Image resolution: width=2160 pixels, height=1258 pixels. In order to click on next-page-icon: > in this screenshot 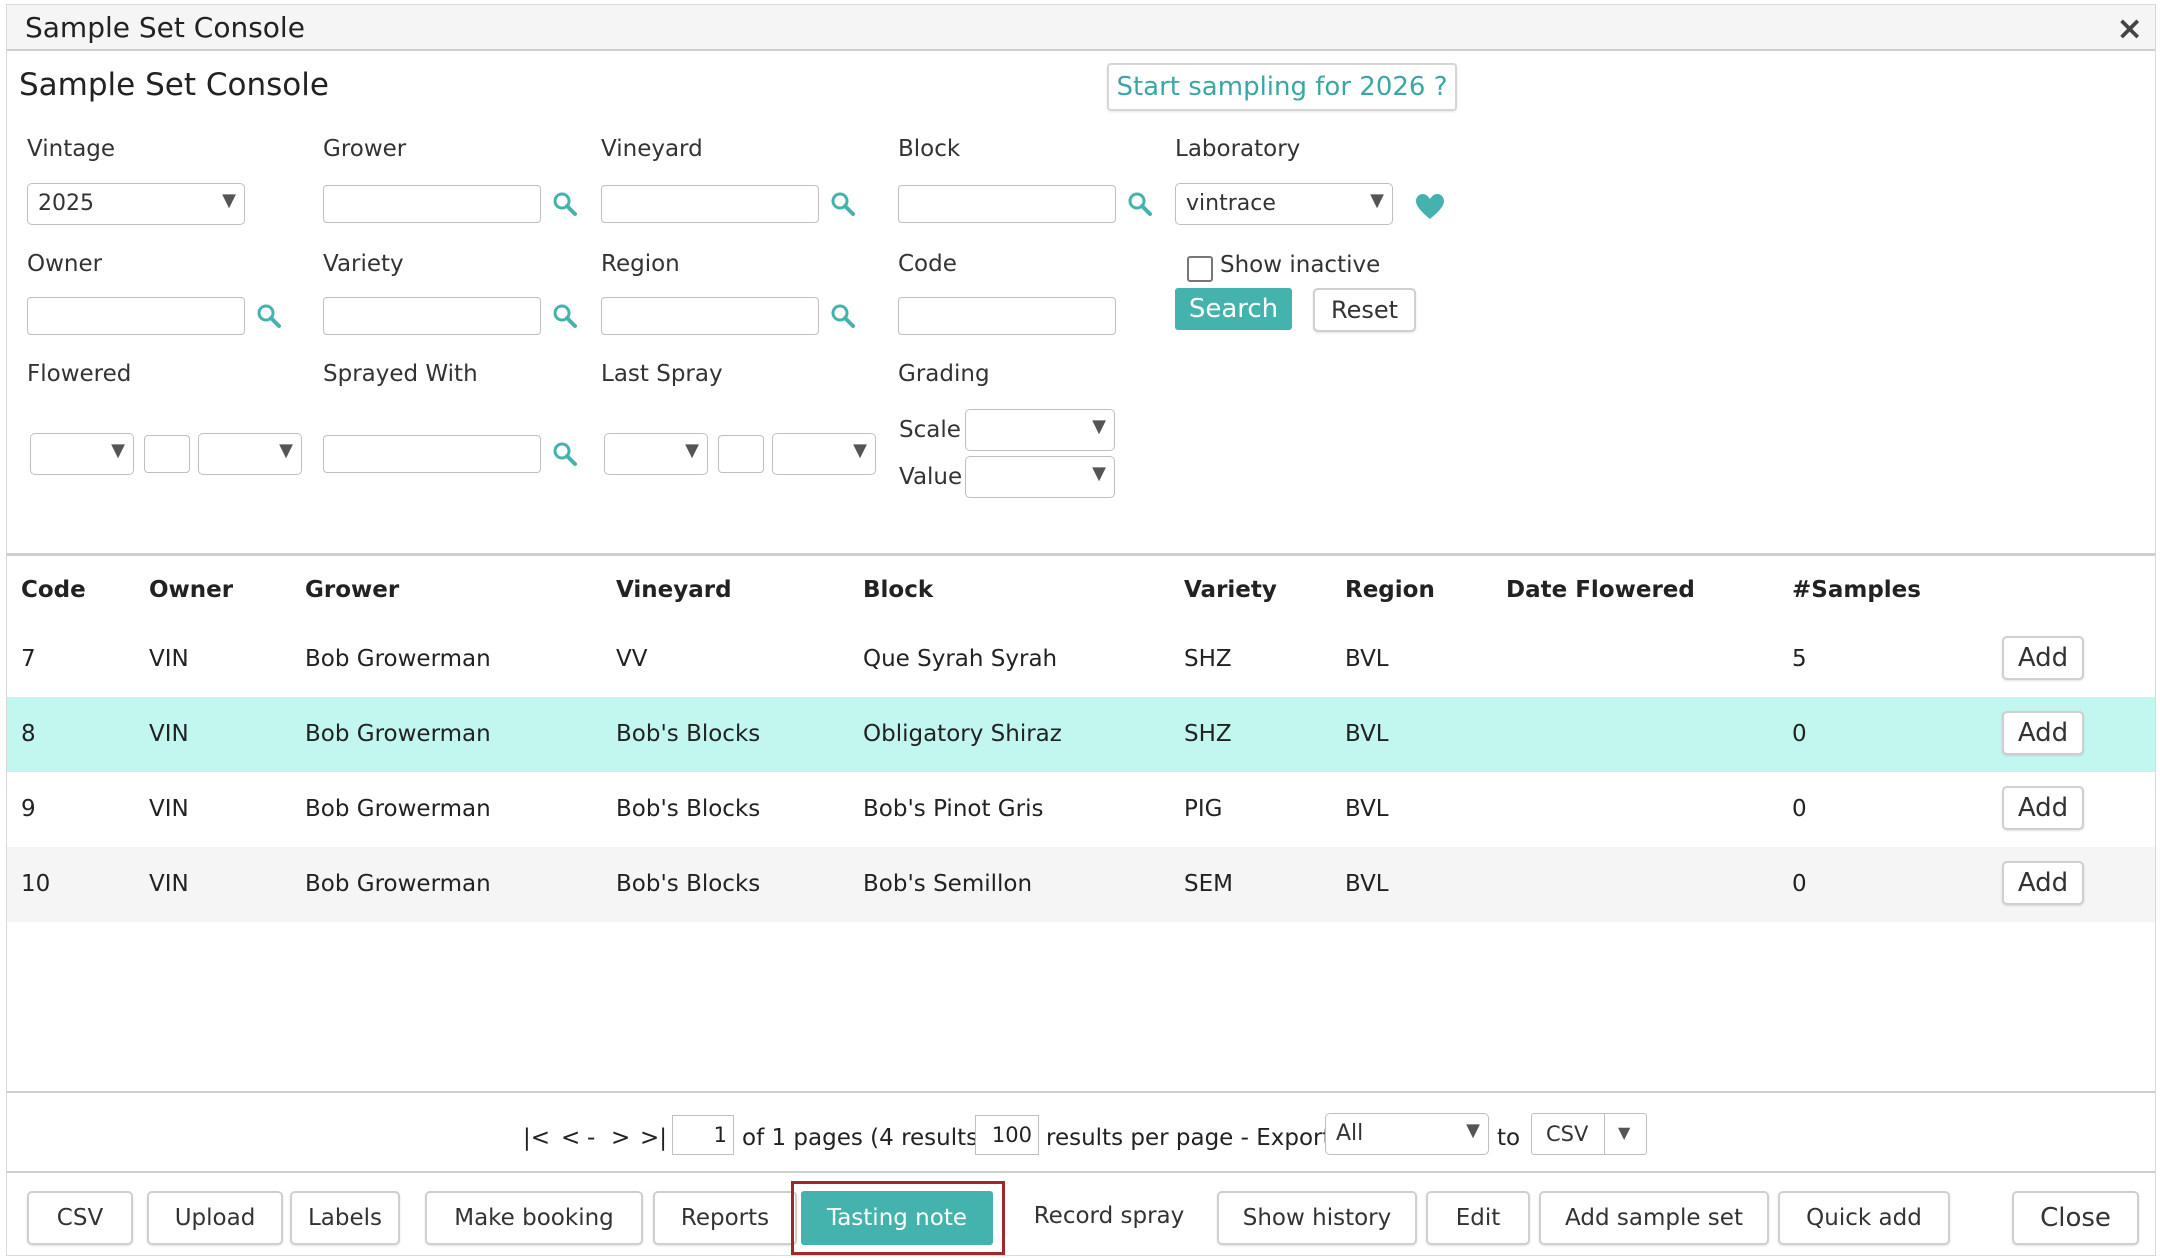, I will do `click(620, 1138)`.